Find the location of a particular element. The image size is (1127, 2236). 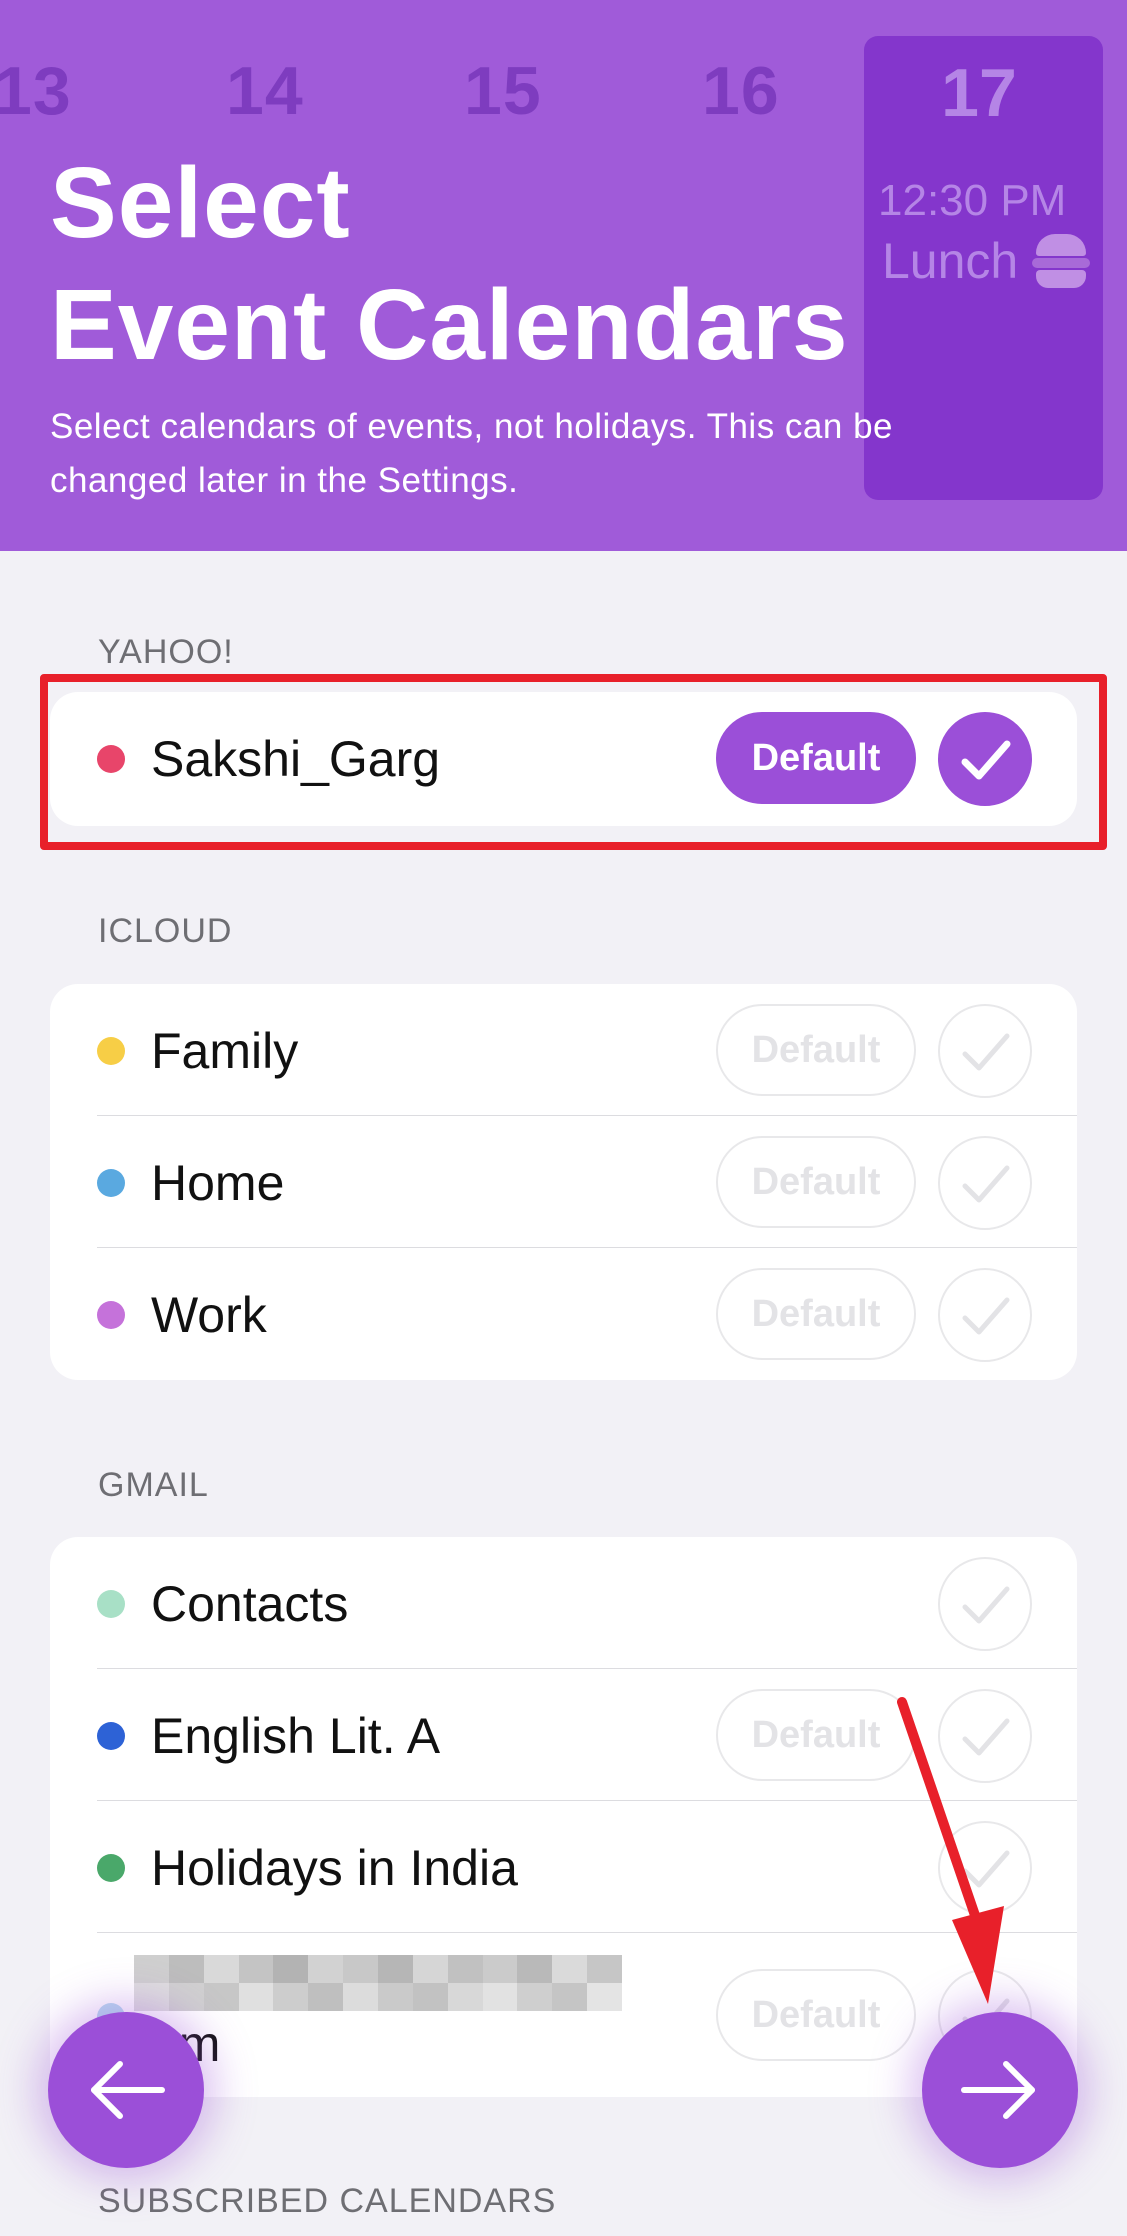

today-event-title: Lunch is located at coordinates (950, 261).